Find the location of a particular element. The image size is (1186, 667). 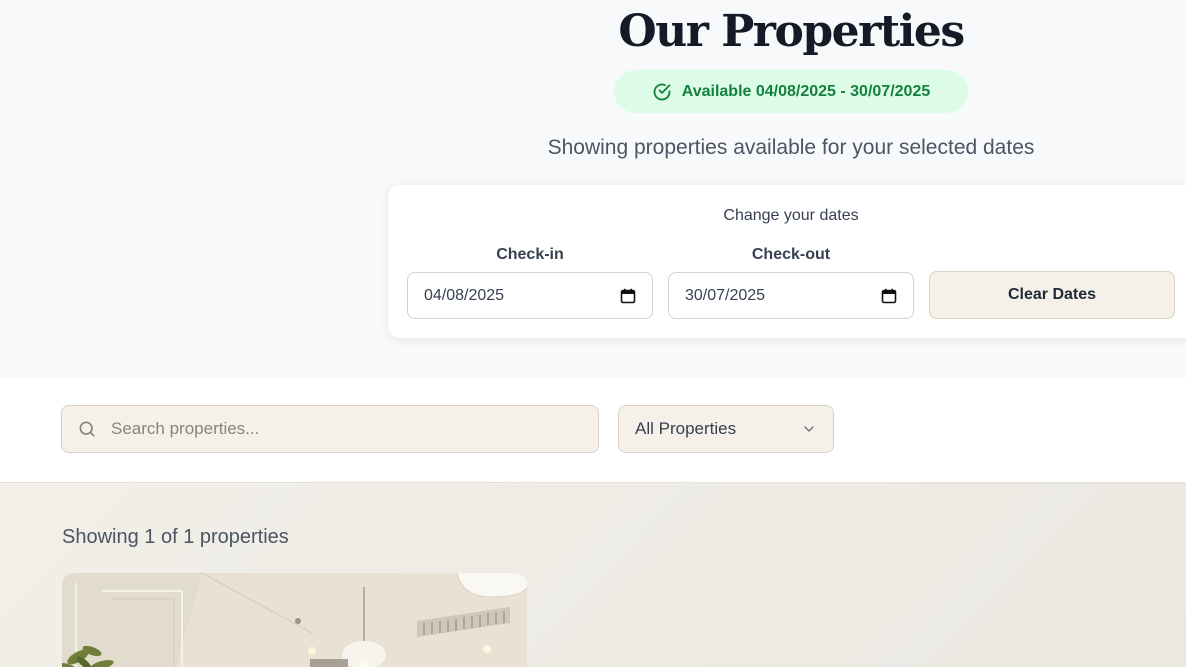

property-type-value: All Properties is located at coordinates (686, 428).